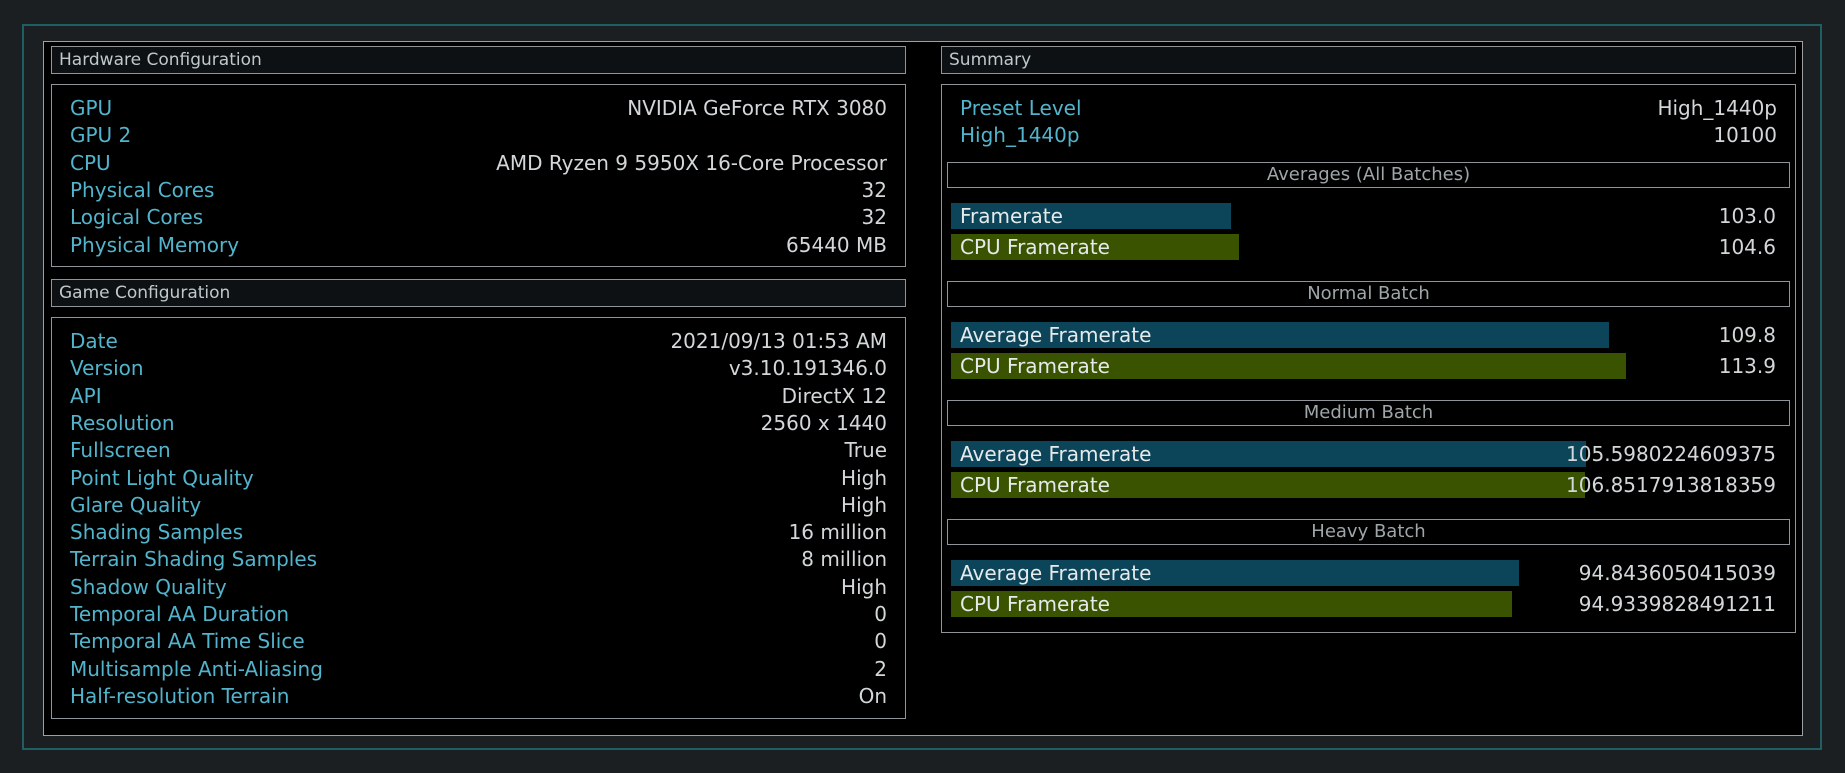  I want to click on hardware-row: GPU 2, so click(478, 135).